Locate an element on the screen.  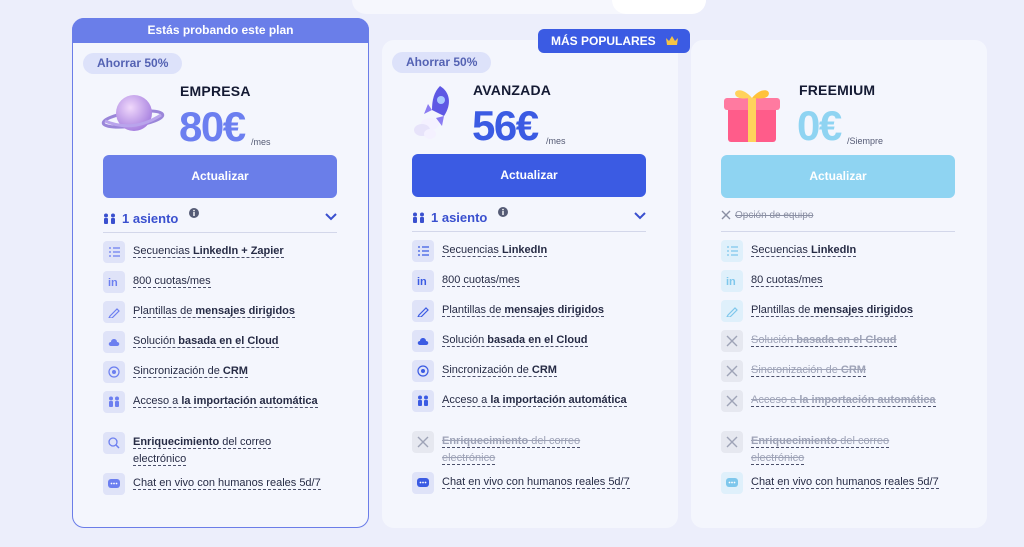
plan-price: 0€ is located at coordinates (819, 125).